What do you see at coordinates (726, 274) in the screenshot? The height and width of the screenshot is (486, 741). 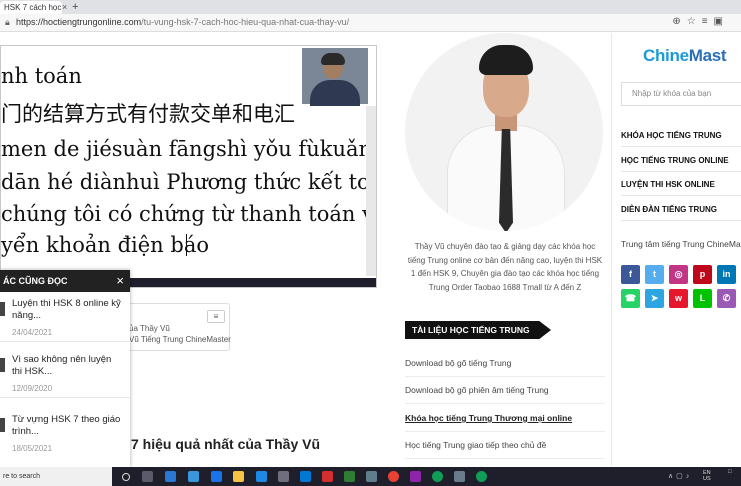 I see `linkedin-icon: in` at bounding box center [726, 274].